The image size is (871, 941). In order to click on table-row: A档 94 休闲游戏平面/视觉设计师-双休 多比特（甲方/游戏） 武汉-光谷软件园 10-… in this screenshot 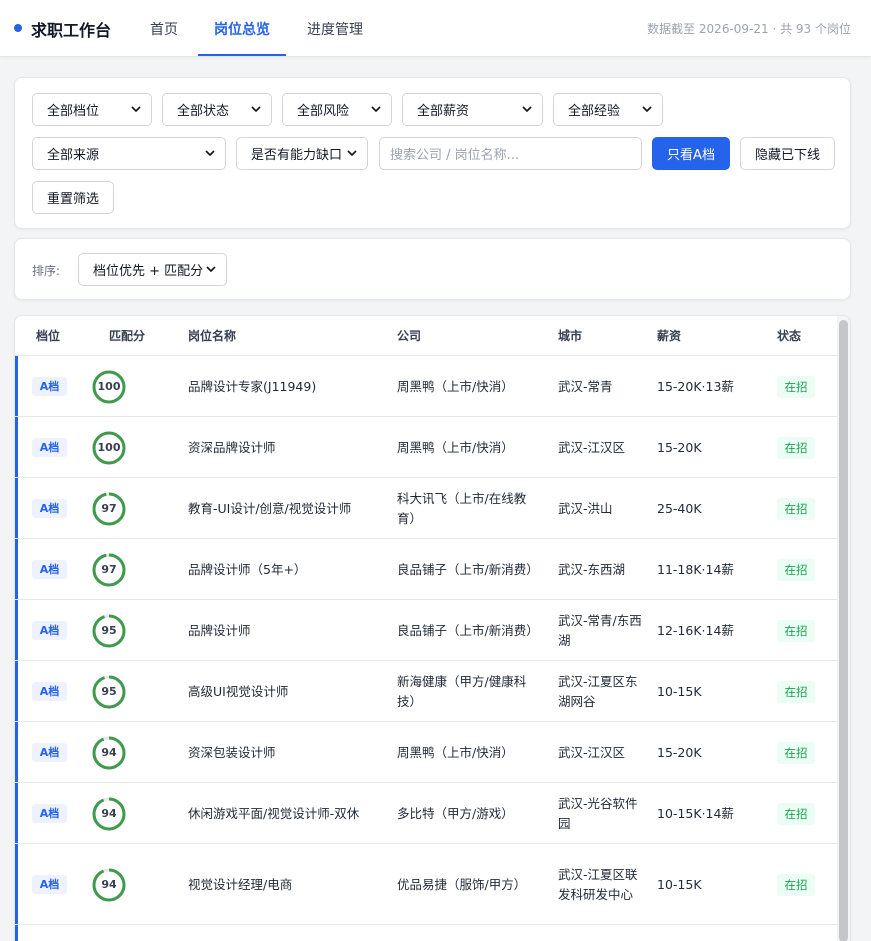, I will do `click(426, 813)`.